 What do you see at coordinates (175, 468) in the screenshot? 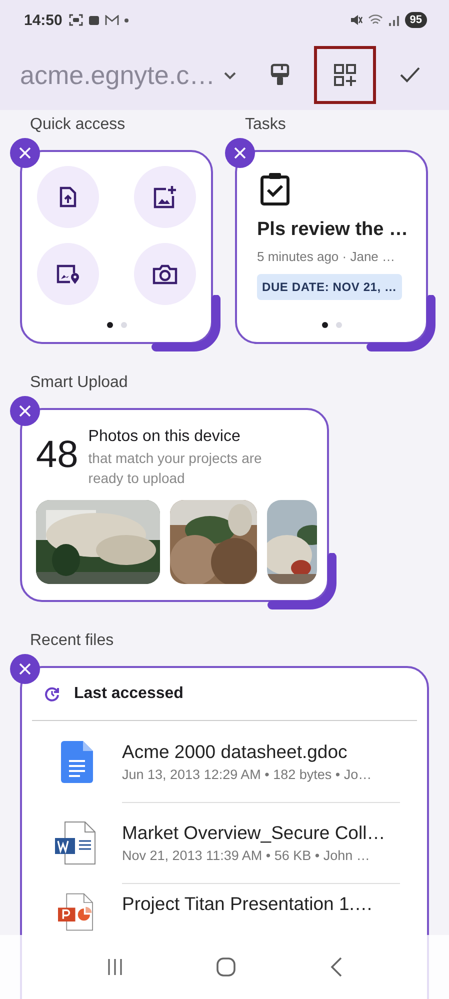
I see `smart-upload-subtitle: that match your projects are ready to upload` at bounding box center [175, 468].